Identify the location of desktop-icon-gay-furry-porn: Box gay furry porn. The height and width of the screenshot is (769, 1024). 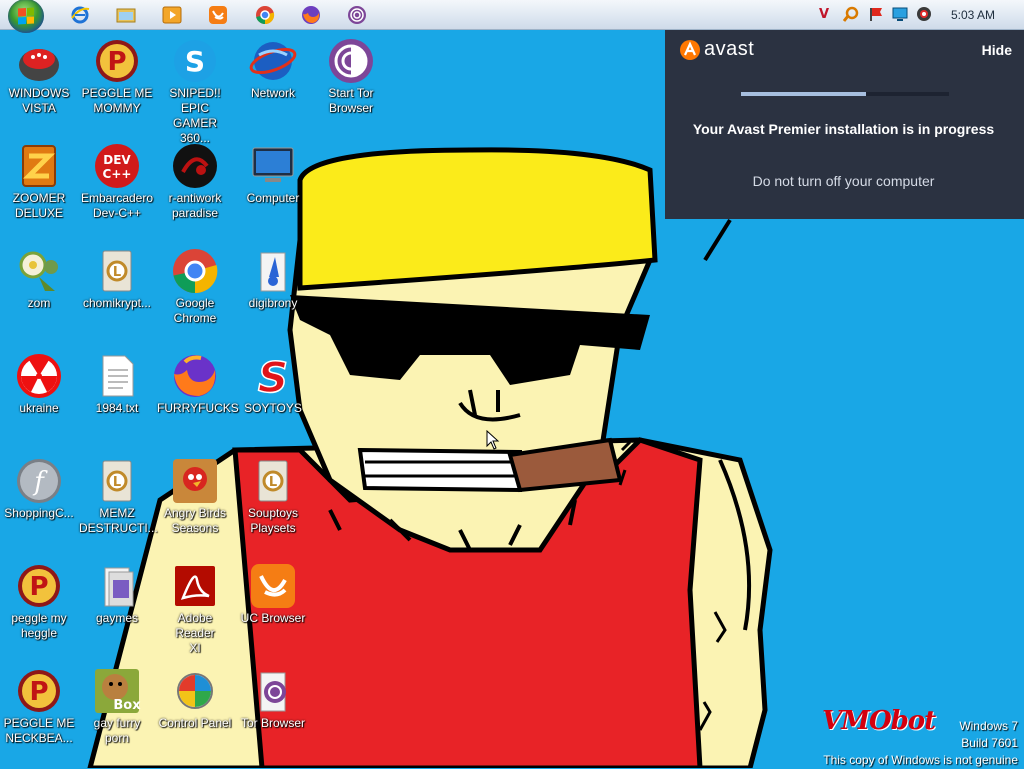
(117, 706).